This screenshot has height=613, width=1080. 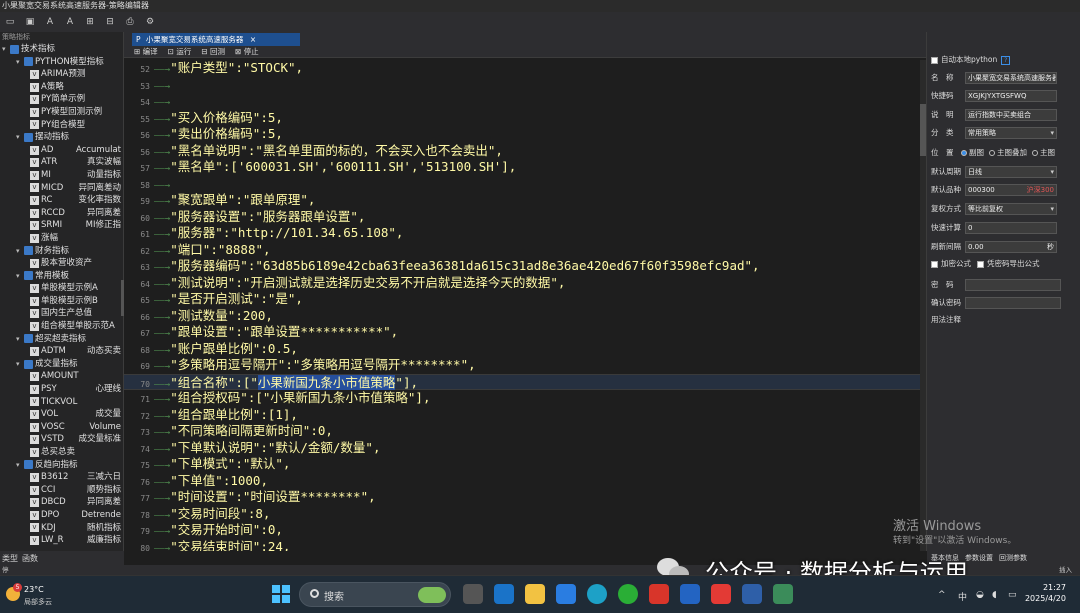 What do you see at coordinates (61, 251) in the screenshot?
I see `tree-folder: ▾ 财务指标` at bounding box center [61, 251].